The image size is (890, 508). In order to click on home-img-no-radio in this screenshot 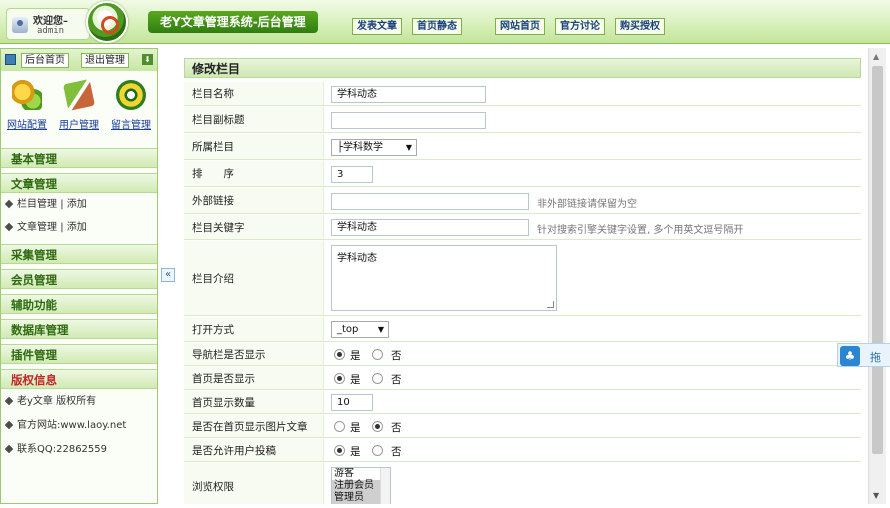, I will do `click(377, 426)`.